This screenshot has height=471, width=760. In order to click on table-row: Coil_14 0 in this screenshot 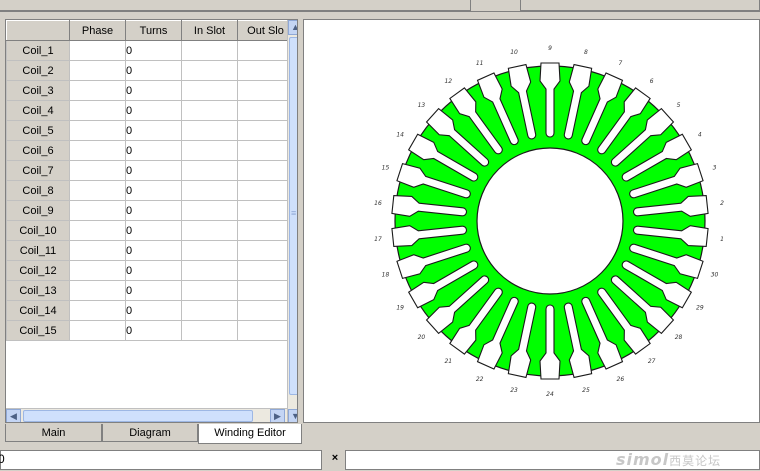, I will do `click(150, 310)`.